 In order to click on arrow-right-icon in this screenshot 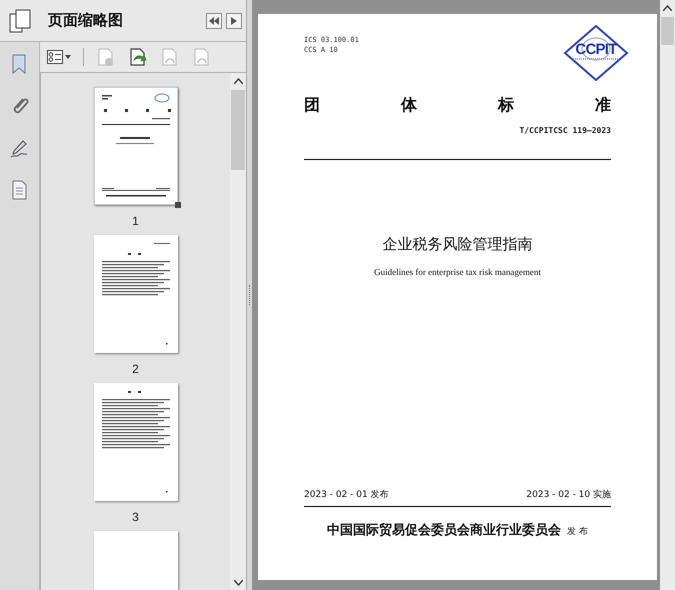, I will do `click(234, 20)`.